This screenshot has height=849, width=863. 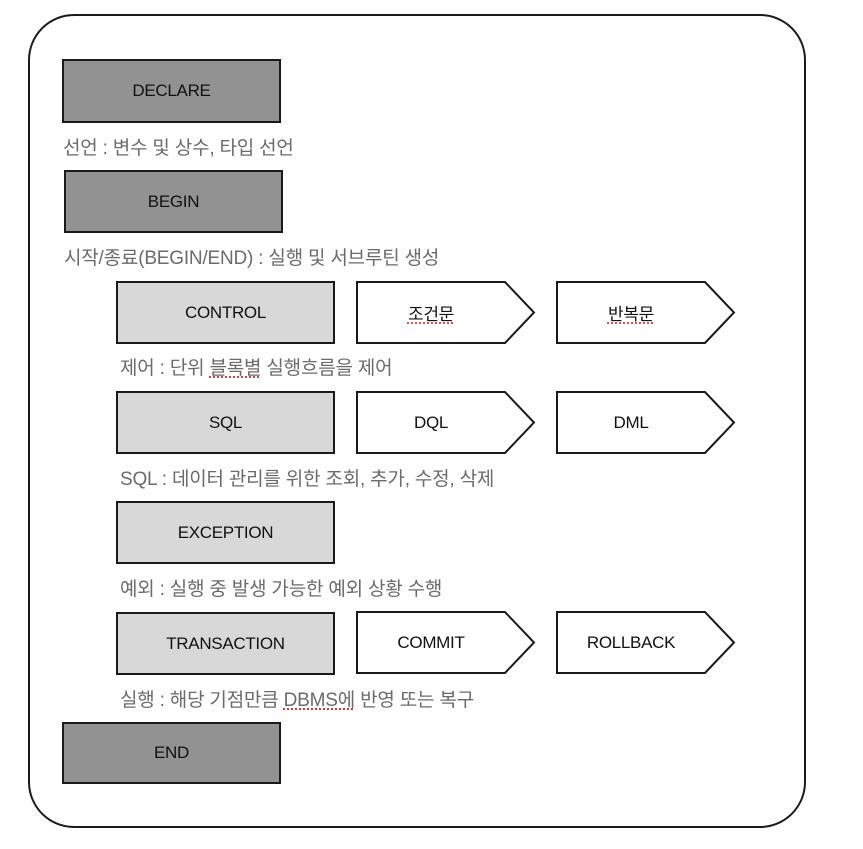 What do you see at coordinates (319, 700) in the screenshot?
I see `desc-marked-text: DBMS에` at bounding box center [319, 700].